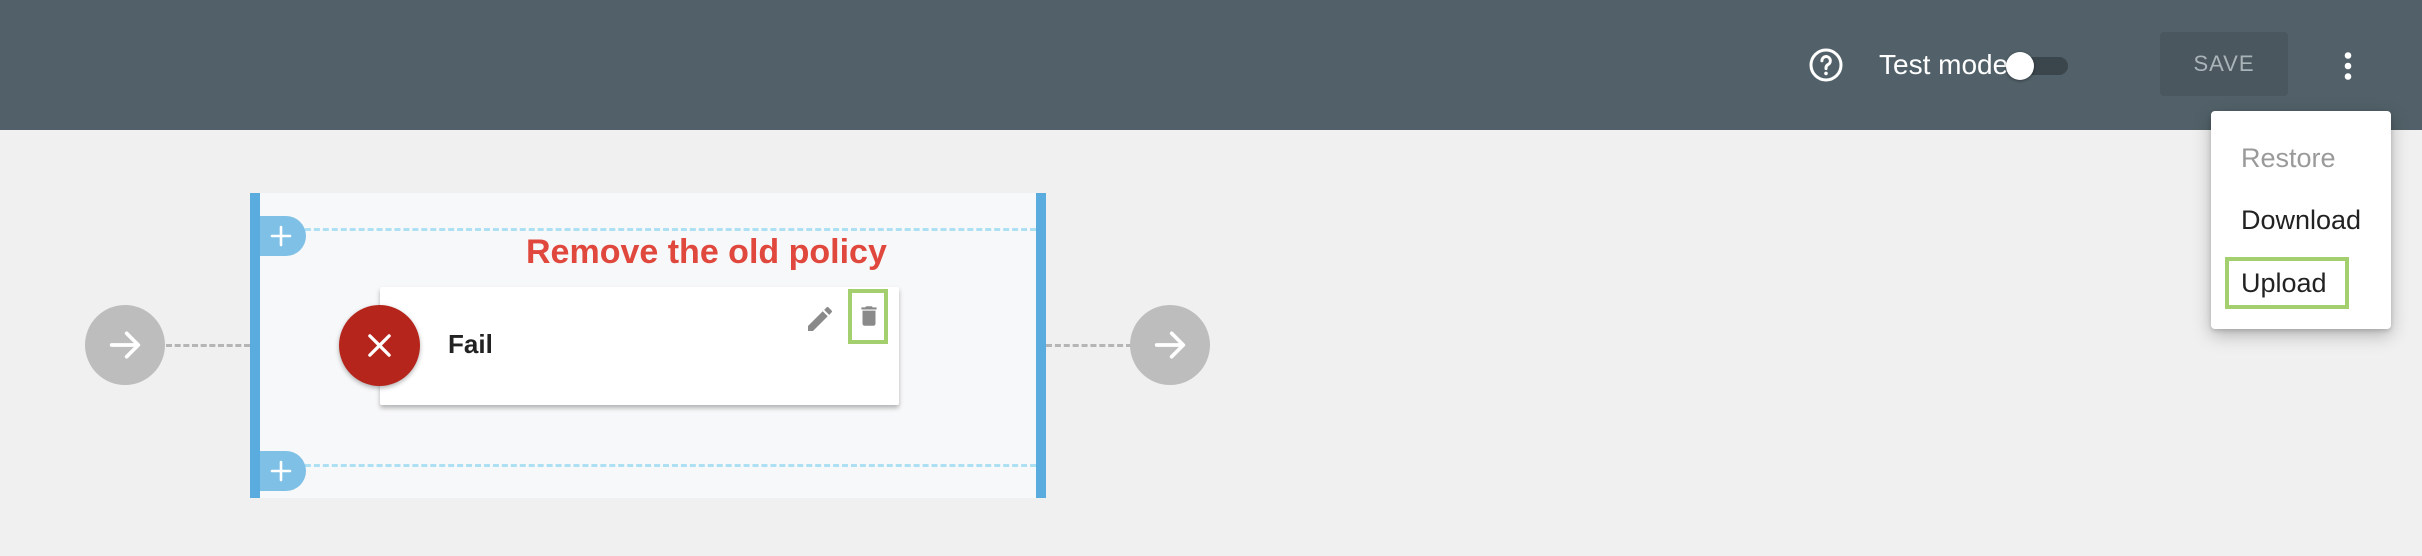 This screenshot has width=2422, height=556. I want to click on trash-icon, so click(869, 316).